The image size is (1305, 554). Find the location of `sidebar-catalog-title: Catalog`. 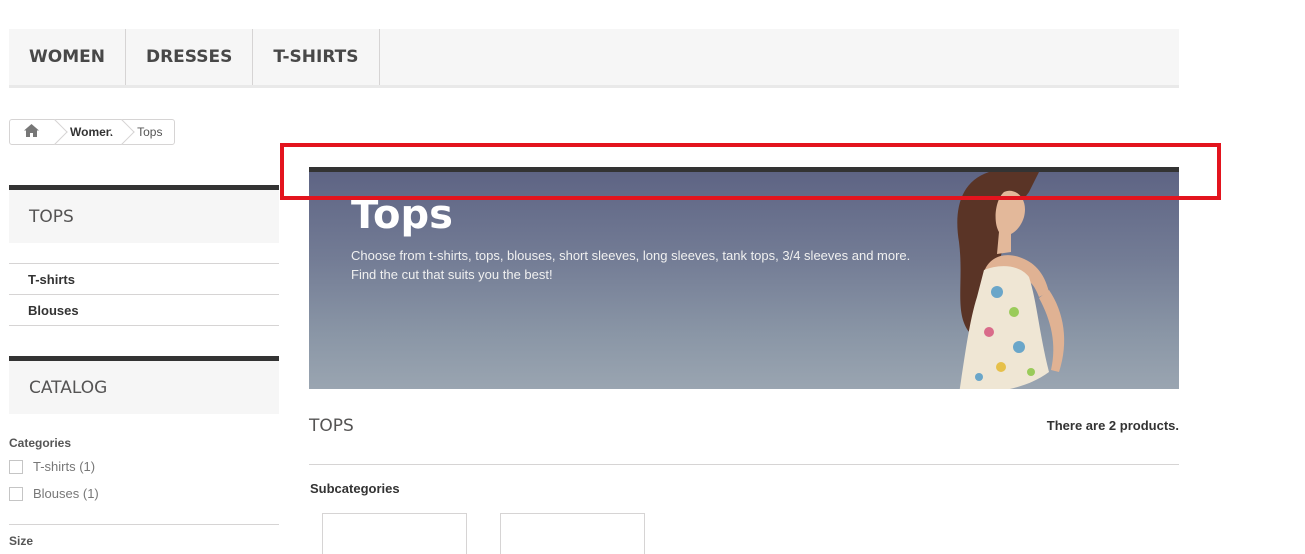

sidebar-catalog-title: Catalog is located at coordinates (144, 385).